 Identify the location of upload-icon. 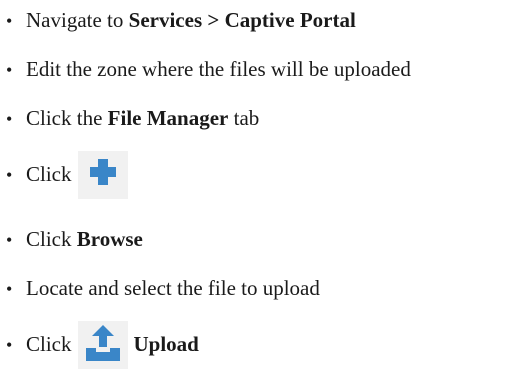
(102, 345).